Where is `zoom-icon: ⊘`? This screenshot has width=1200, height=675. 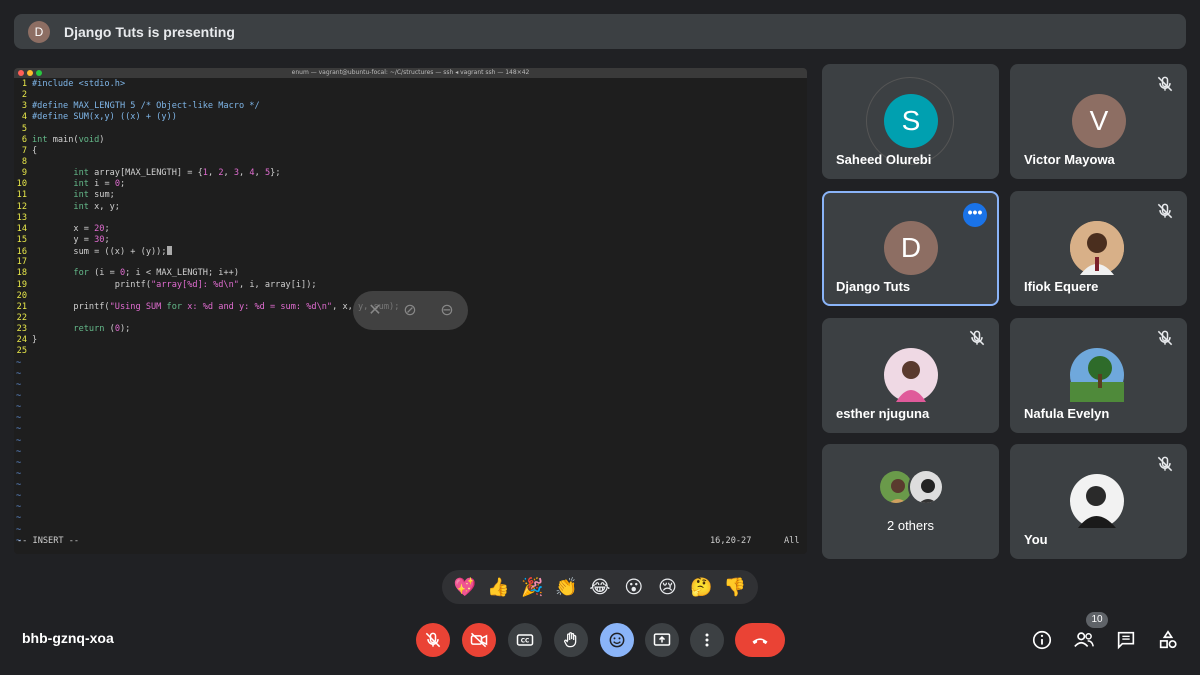
zoom-icon: ⊘ is located at coordinates (410, 310).